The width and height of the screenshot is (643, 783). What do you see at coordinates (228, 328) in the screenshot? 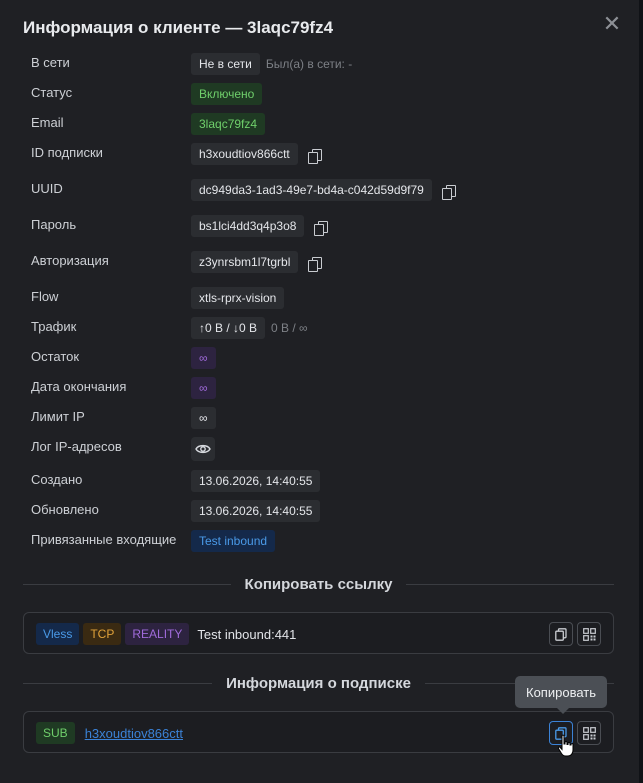
I see `traffic-value: ↑0 B / ↓0 B` at bounding box center [228, 328].